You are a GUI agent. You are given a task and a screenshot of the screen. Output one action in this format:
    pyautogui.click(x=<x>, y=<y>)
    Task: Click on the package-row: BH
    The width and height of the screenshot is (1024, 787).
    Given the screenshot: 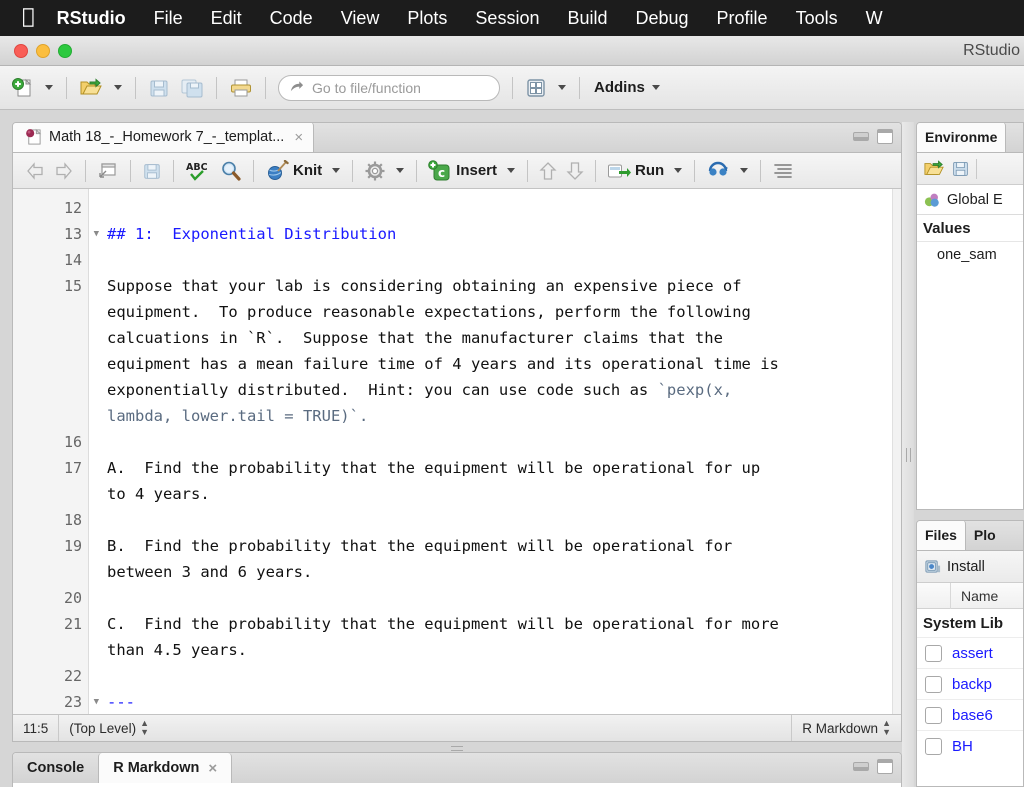 What is the action you would take?
    pyautogui.click(x=970, y=745)
    